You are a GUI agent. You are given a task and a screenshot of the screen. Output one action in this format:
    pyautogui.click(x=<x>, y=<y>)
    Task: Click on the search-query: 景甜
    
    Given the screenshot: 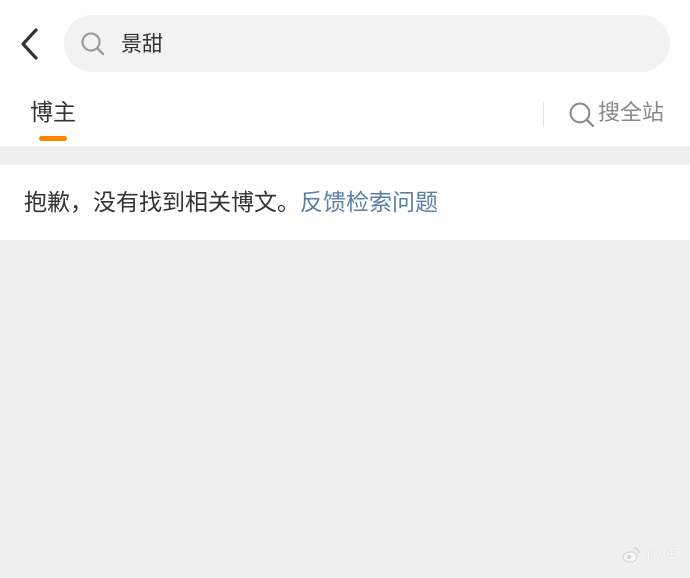 What is the action you would take?
    pyautogui.click(x=142, y=44)
    